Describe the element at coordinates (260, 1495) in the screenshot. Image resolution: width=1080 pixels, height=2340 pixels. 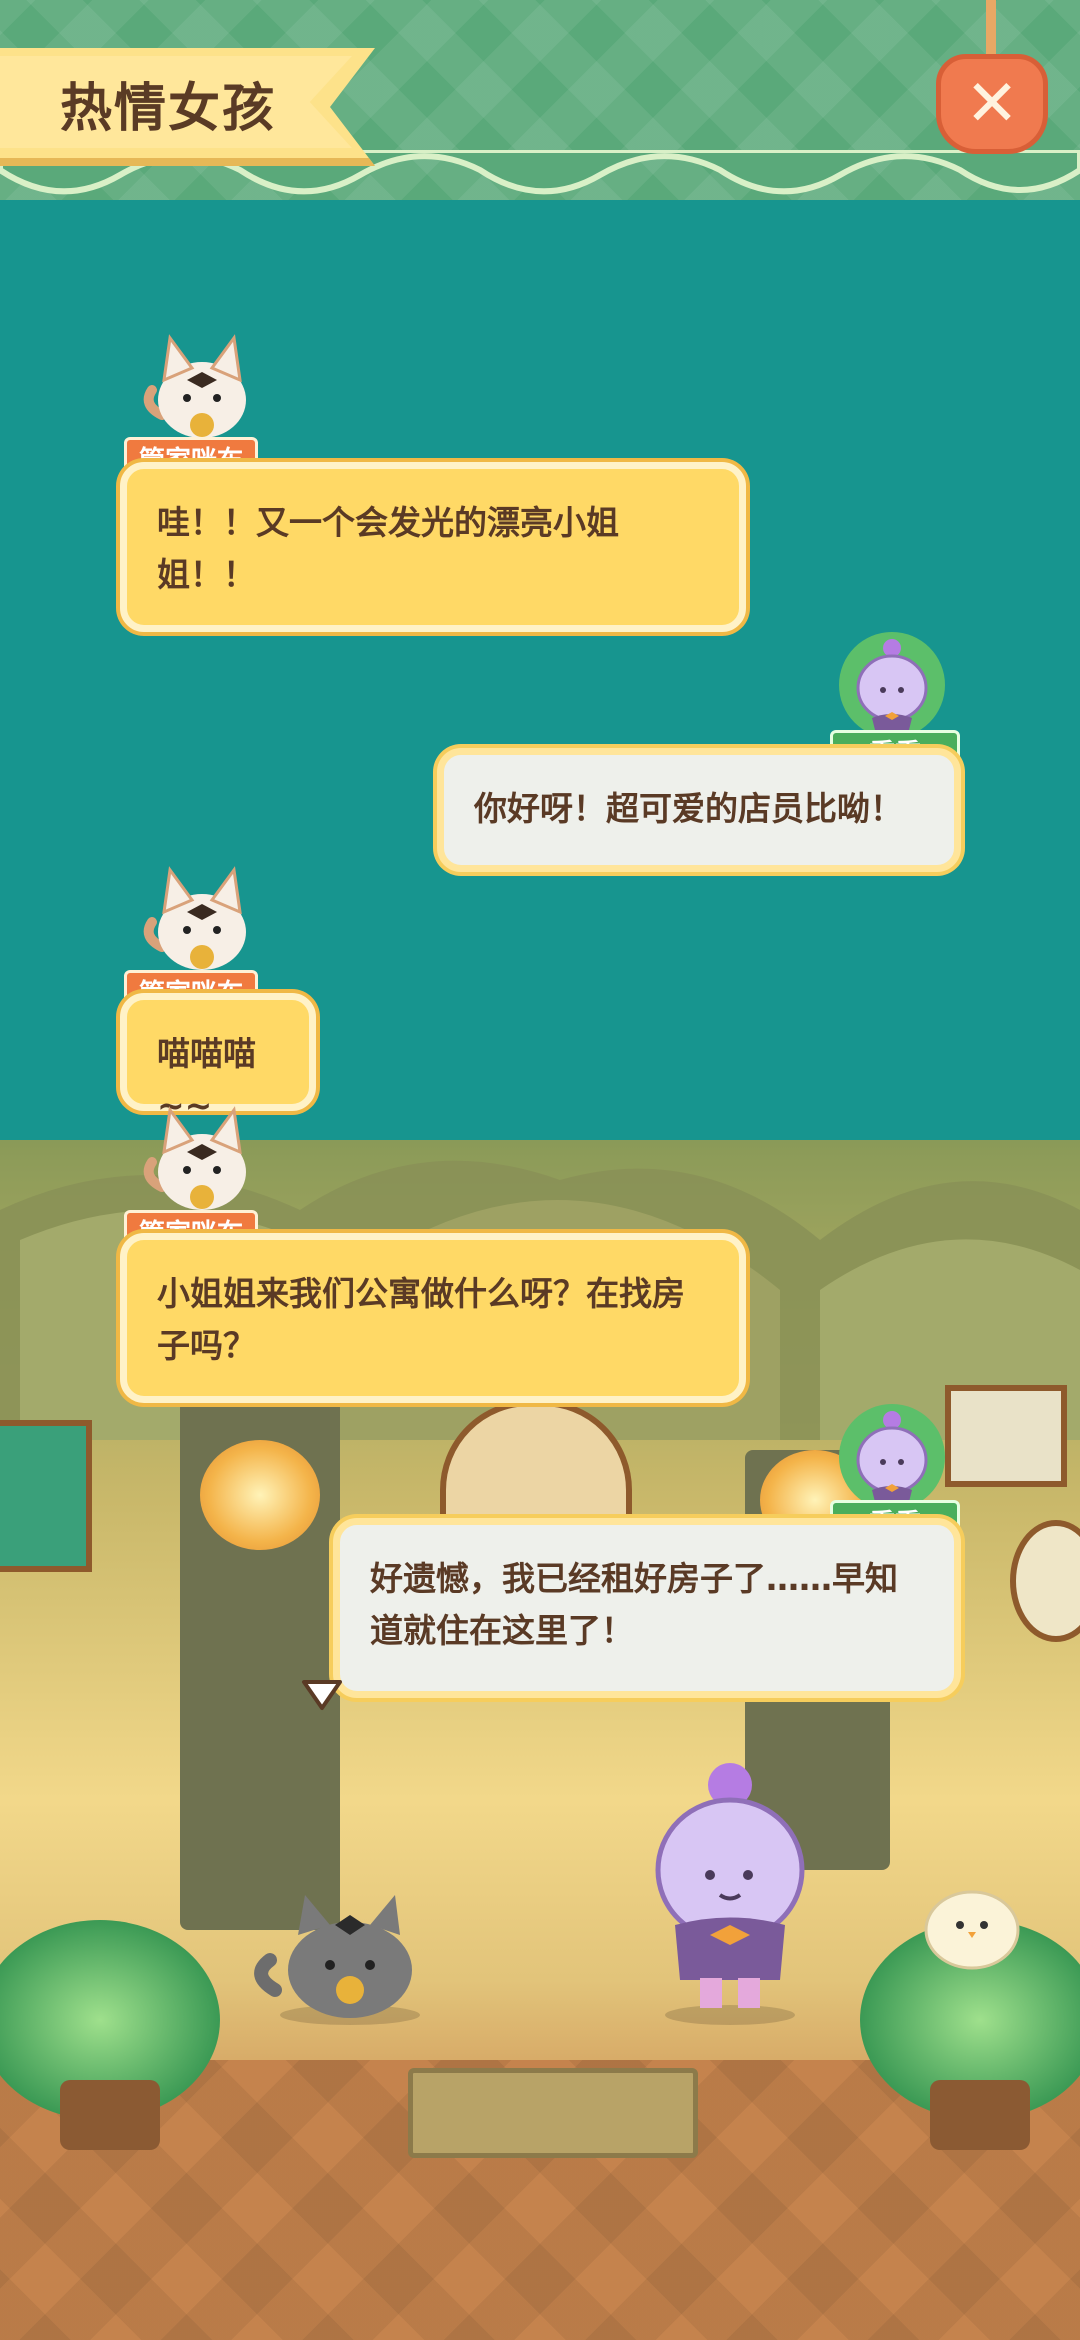
I see `lamp-left` at that location.